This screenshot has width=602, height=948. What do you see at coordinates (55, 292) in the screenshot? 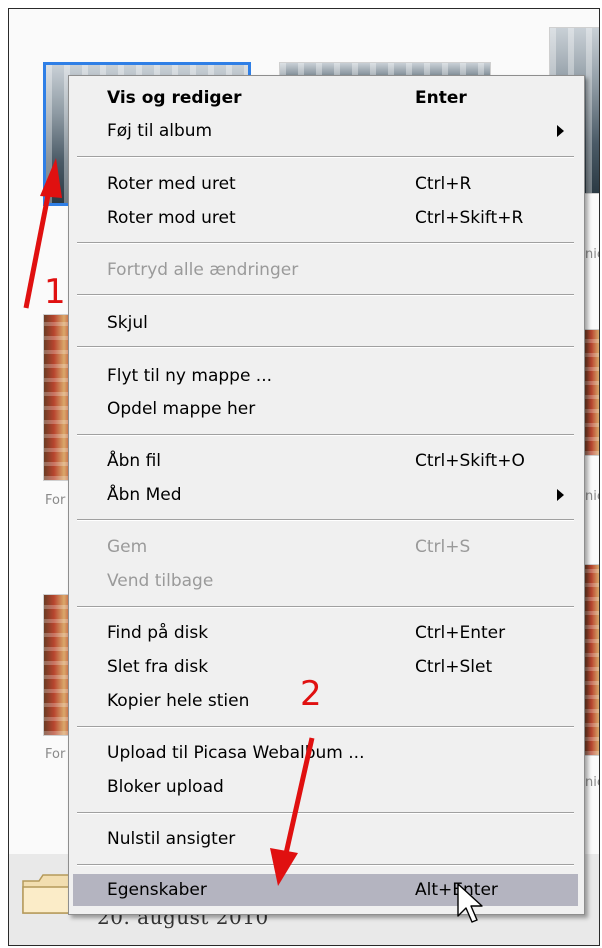
I see `annotation-number-1: 1` at bounding box center [55, 292].